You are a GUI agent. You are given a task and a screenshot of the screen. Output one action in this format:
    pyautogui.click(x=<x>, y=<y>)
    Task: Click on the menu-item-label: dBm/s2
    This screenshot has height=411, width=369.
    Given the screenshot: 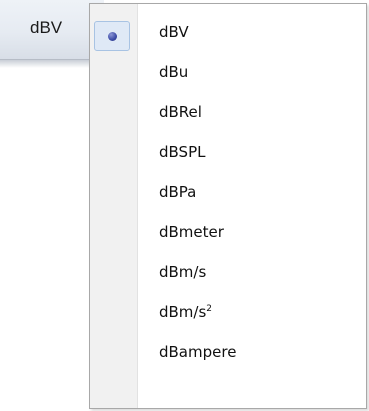 What is the action you would take?
    pyautogui.click(x=185, y=312)
    